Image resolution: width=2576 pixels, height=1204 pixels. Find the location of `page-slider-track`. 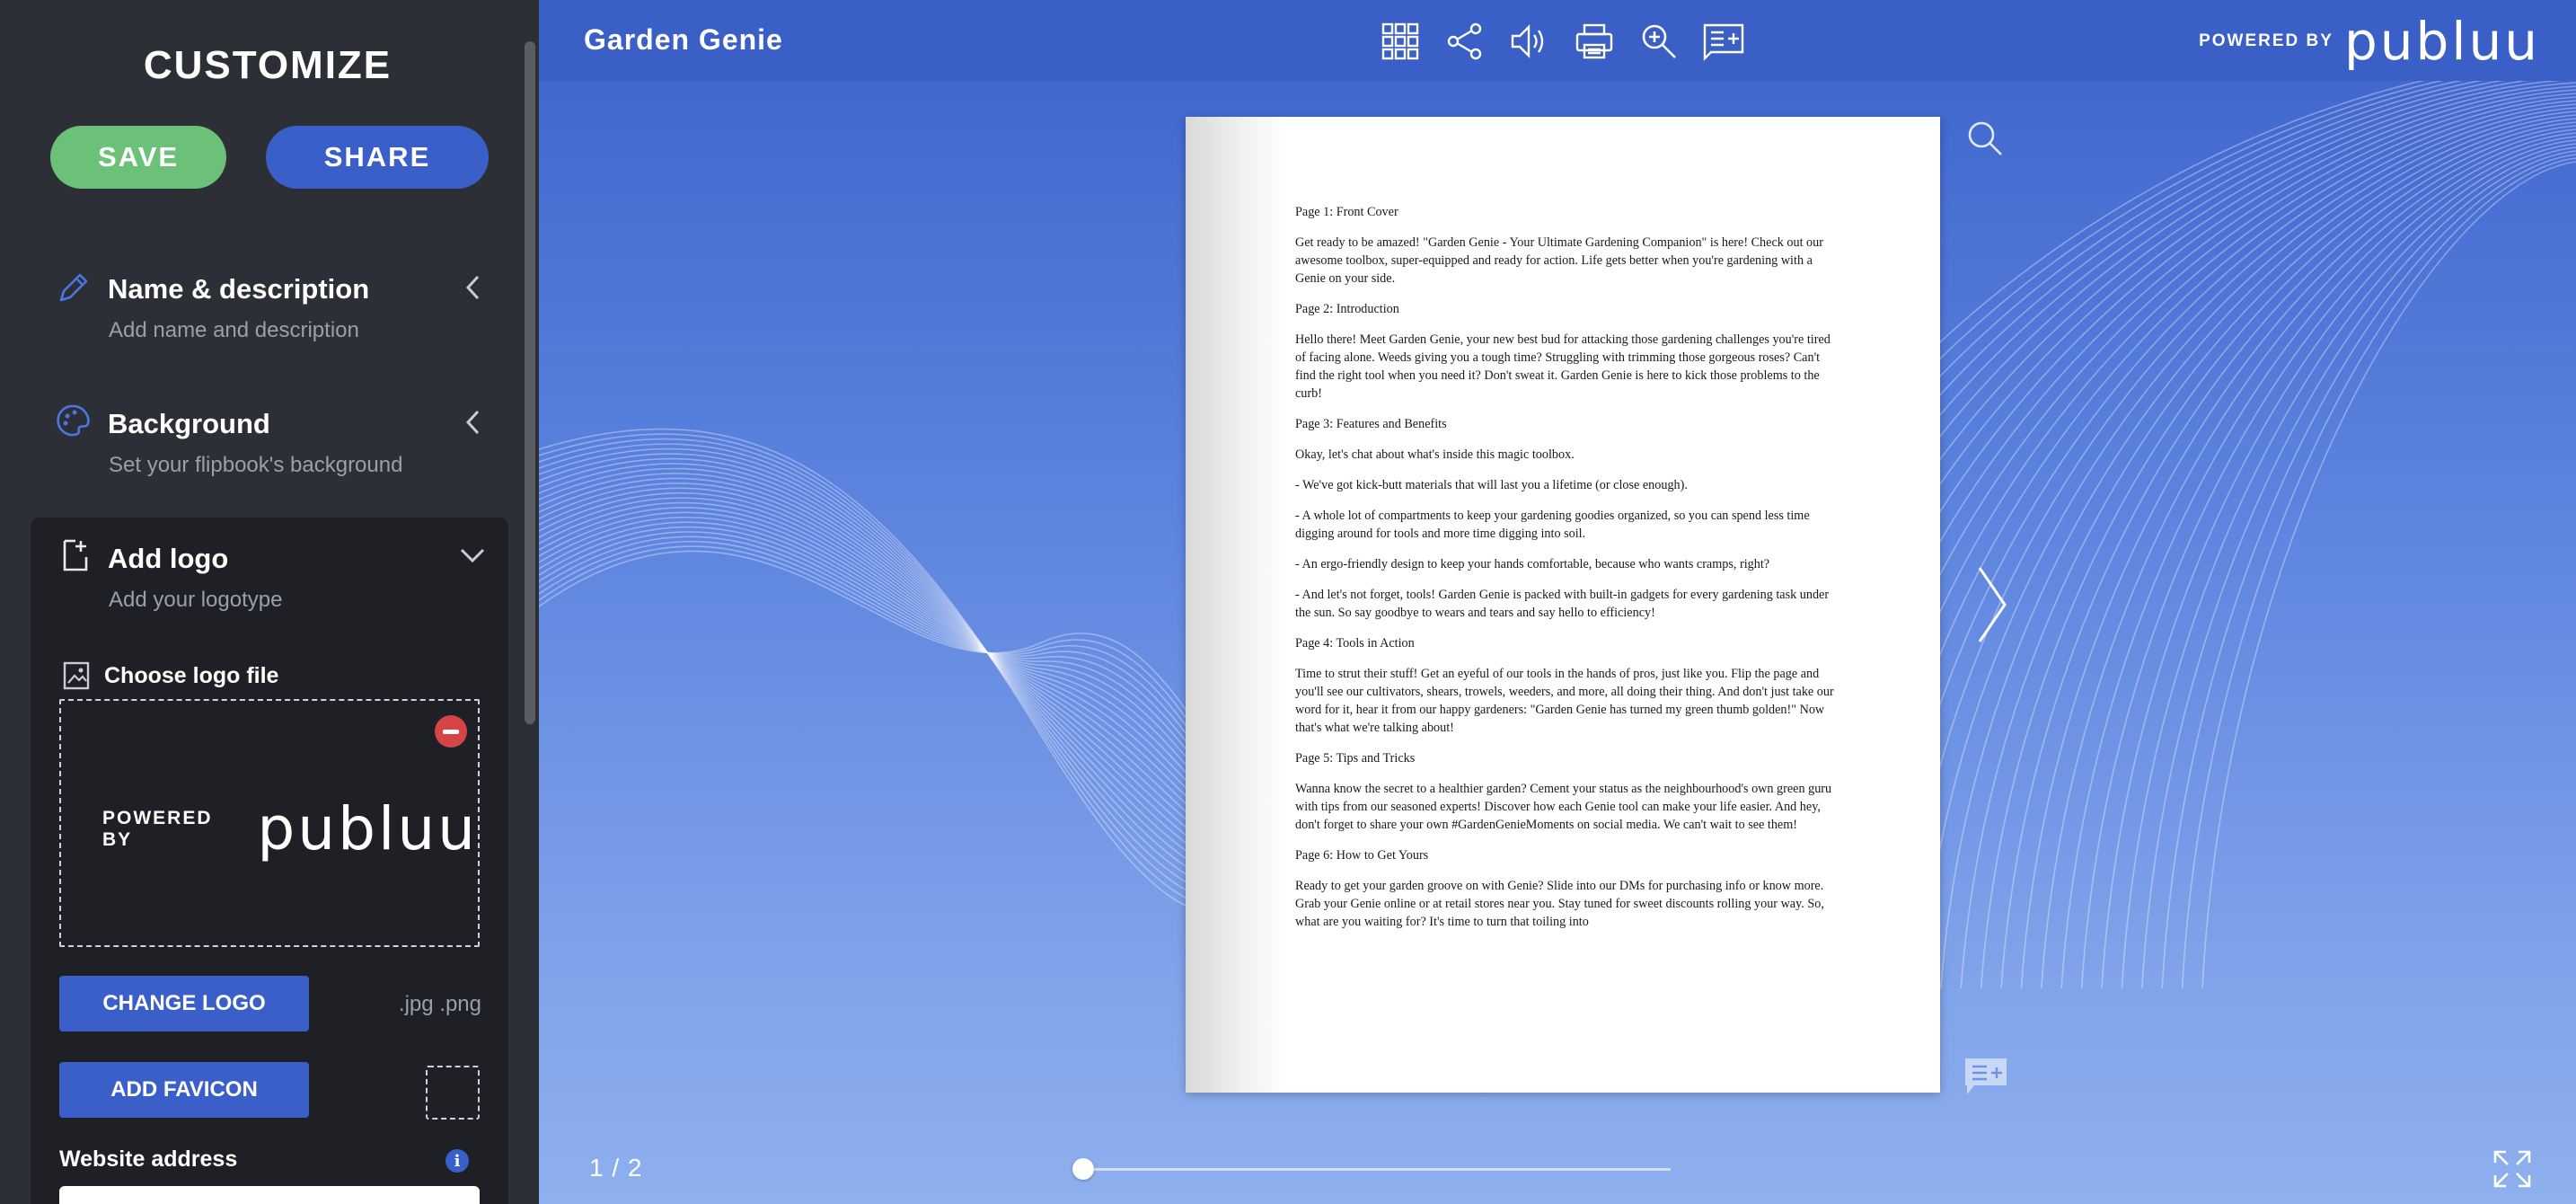

page-slider-track is located at coordinates (1376, 1169).